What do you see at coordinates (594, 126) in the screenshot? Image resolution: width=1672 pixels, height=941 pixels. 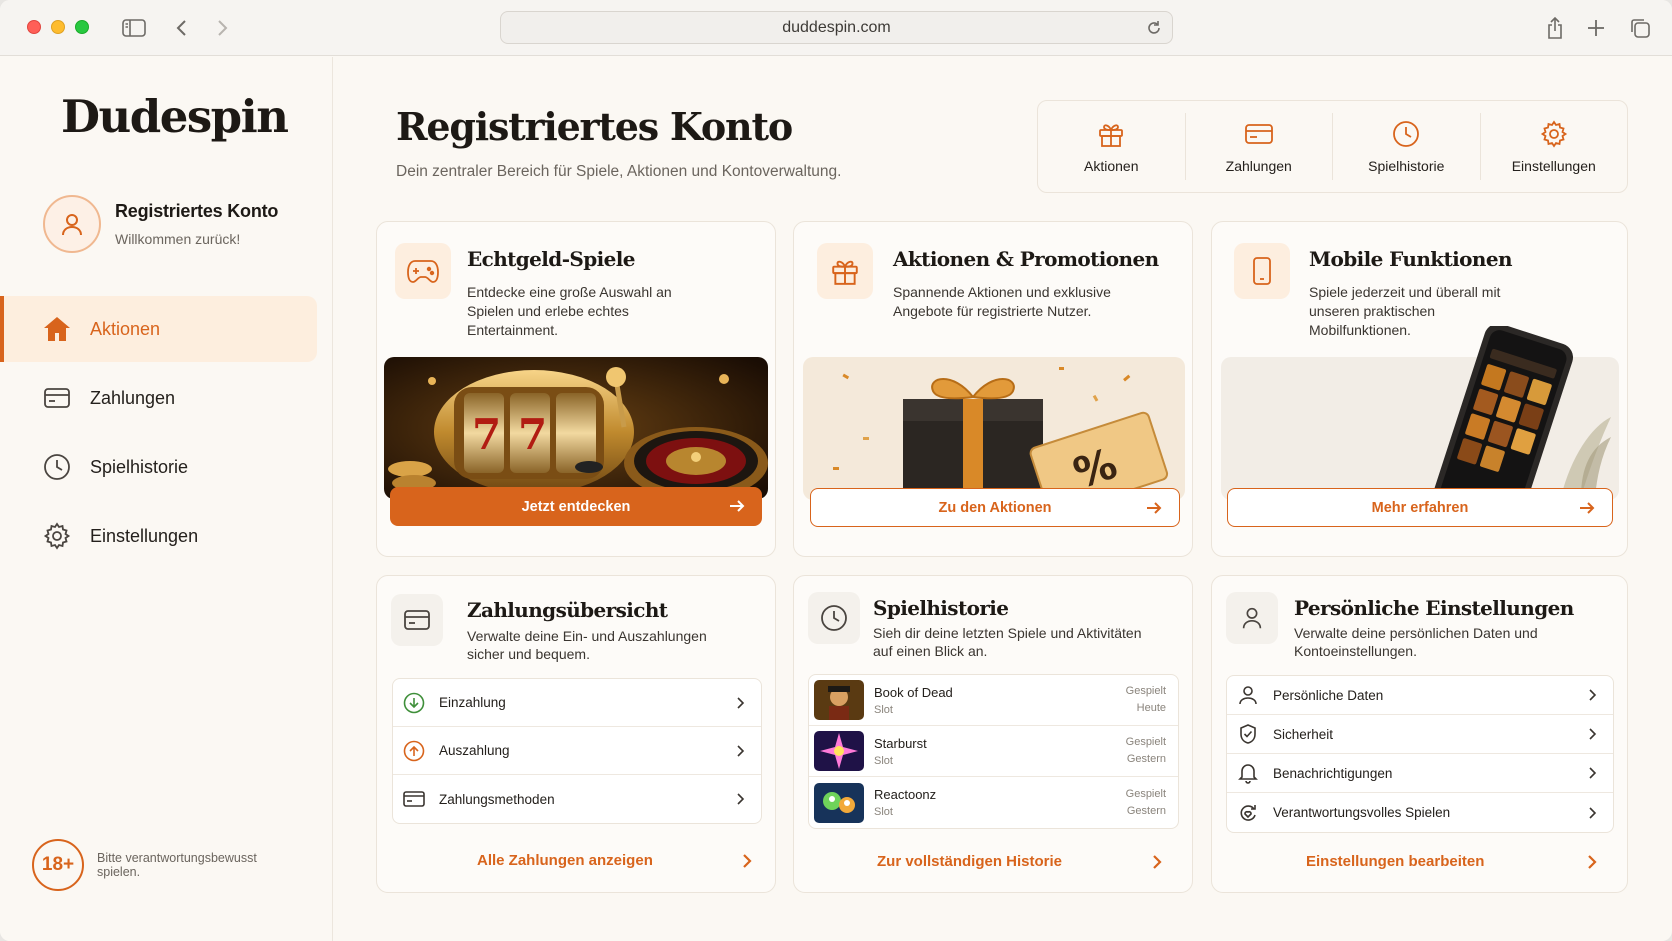 I see `page-title: Registriertes Konto` at bounding box center [594, 126].